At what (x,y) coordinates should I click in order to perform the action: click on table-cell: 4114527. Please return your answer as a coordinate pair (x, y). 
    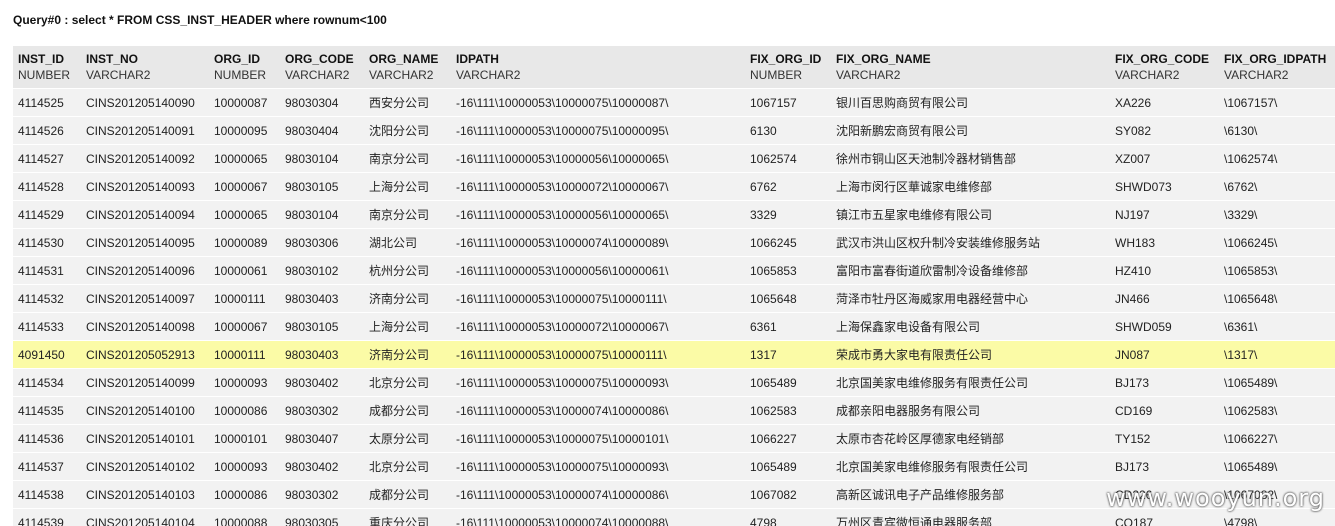
    Looking at the image, I should click on (47, 158).